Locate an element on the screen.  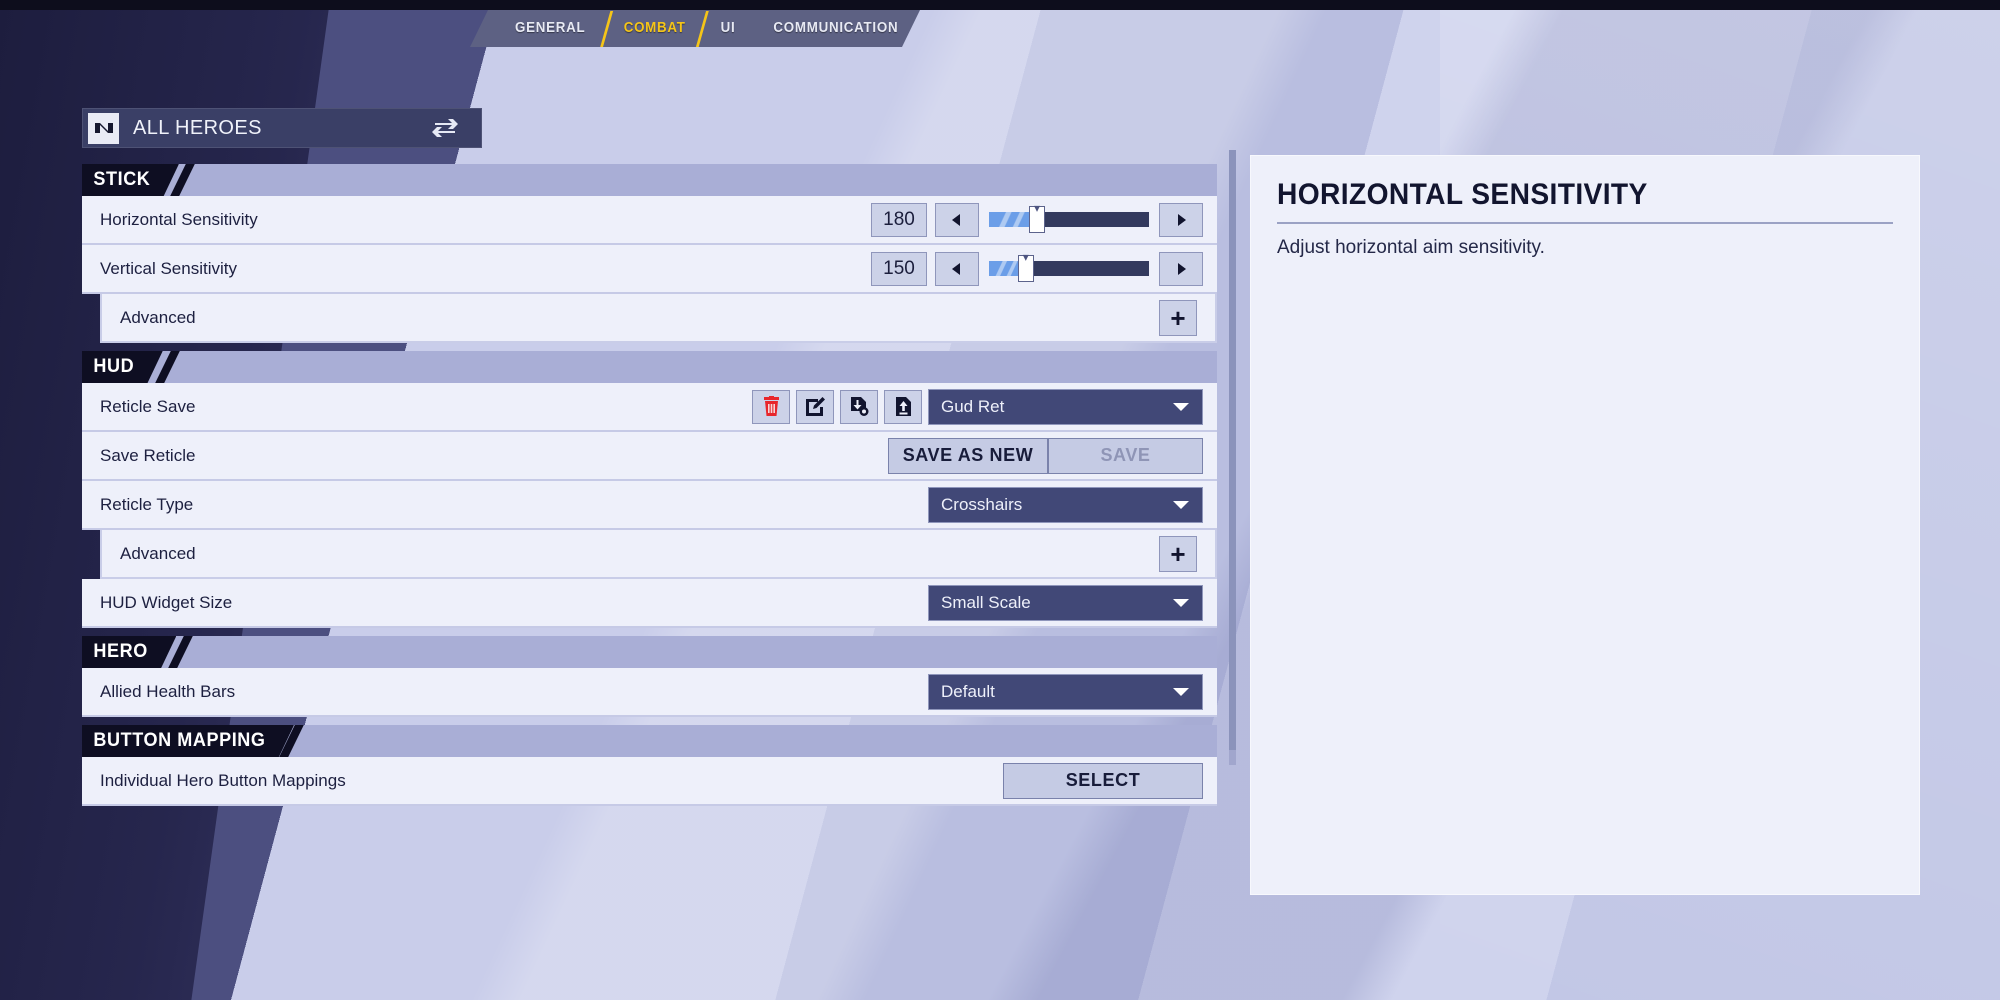
setting-dropdown: Small Scale is located at coordinates (1065, 602).